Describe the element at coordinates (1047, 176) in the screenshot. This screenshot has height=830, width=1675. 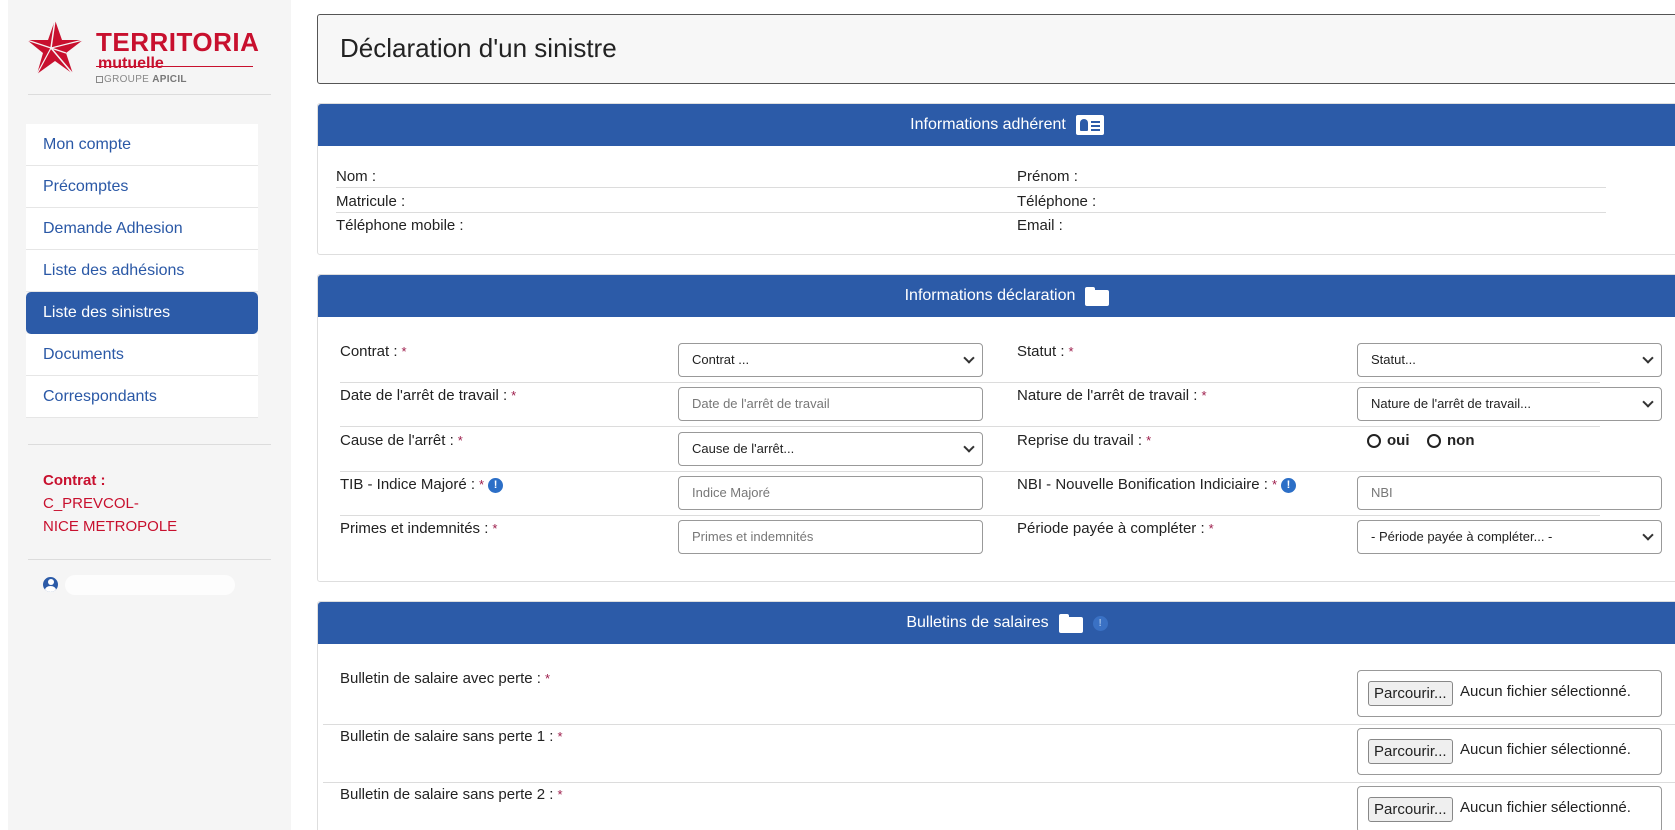
I see `prenom-label: Prénom :` at that location.